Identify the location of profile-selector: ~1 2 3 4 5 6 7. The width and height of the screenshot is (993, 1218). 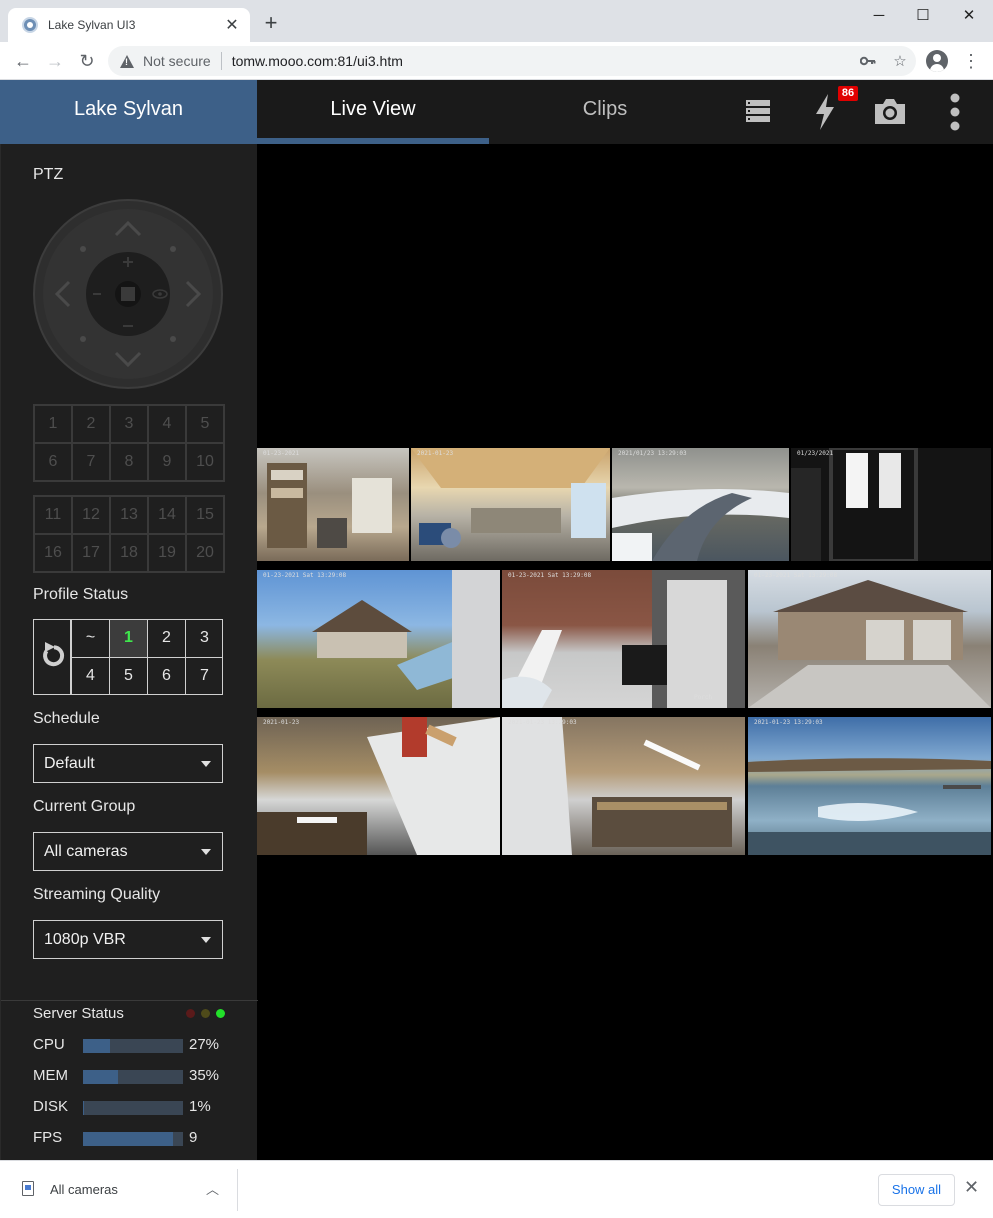
(128, 657).